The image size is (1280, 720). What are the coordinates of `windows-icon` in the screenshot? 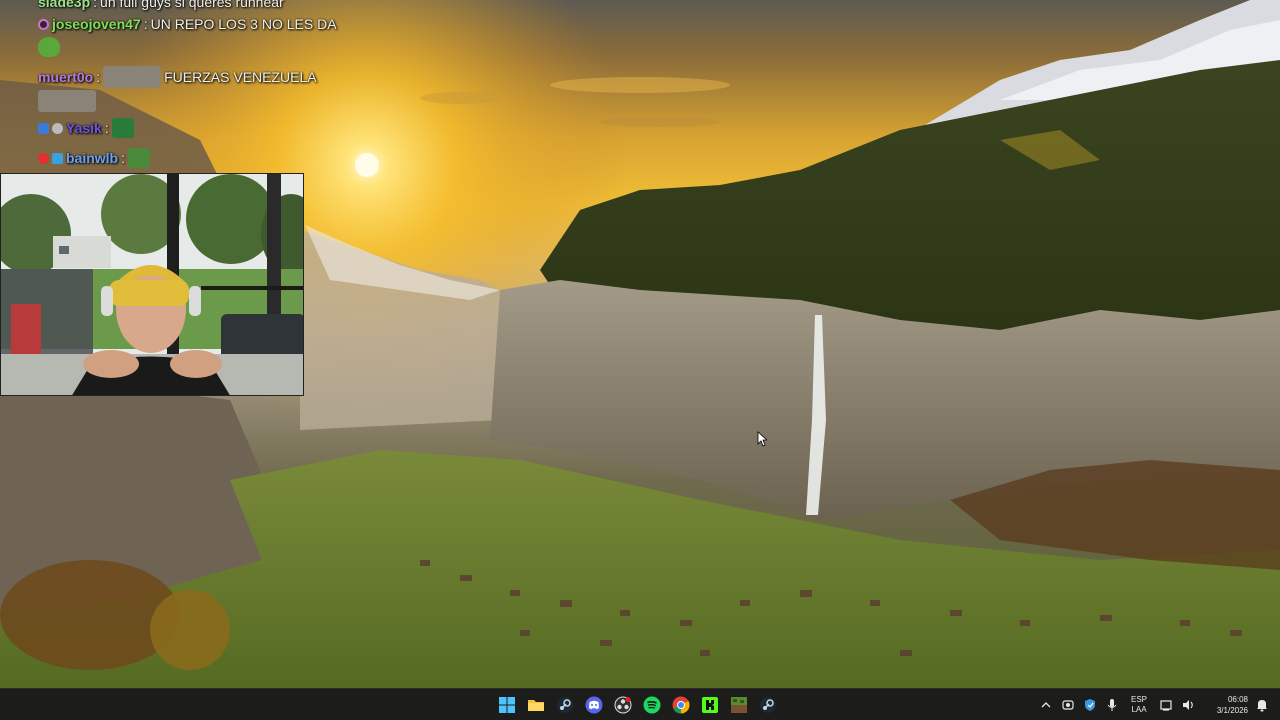 It's located at (506, 705).